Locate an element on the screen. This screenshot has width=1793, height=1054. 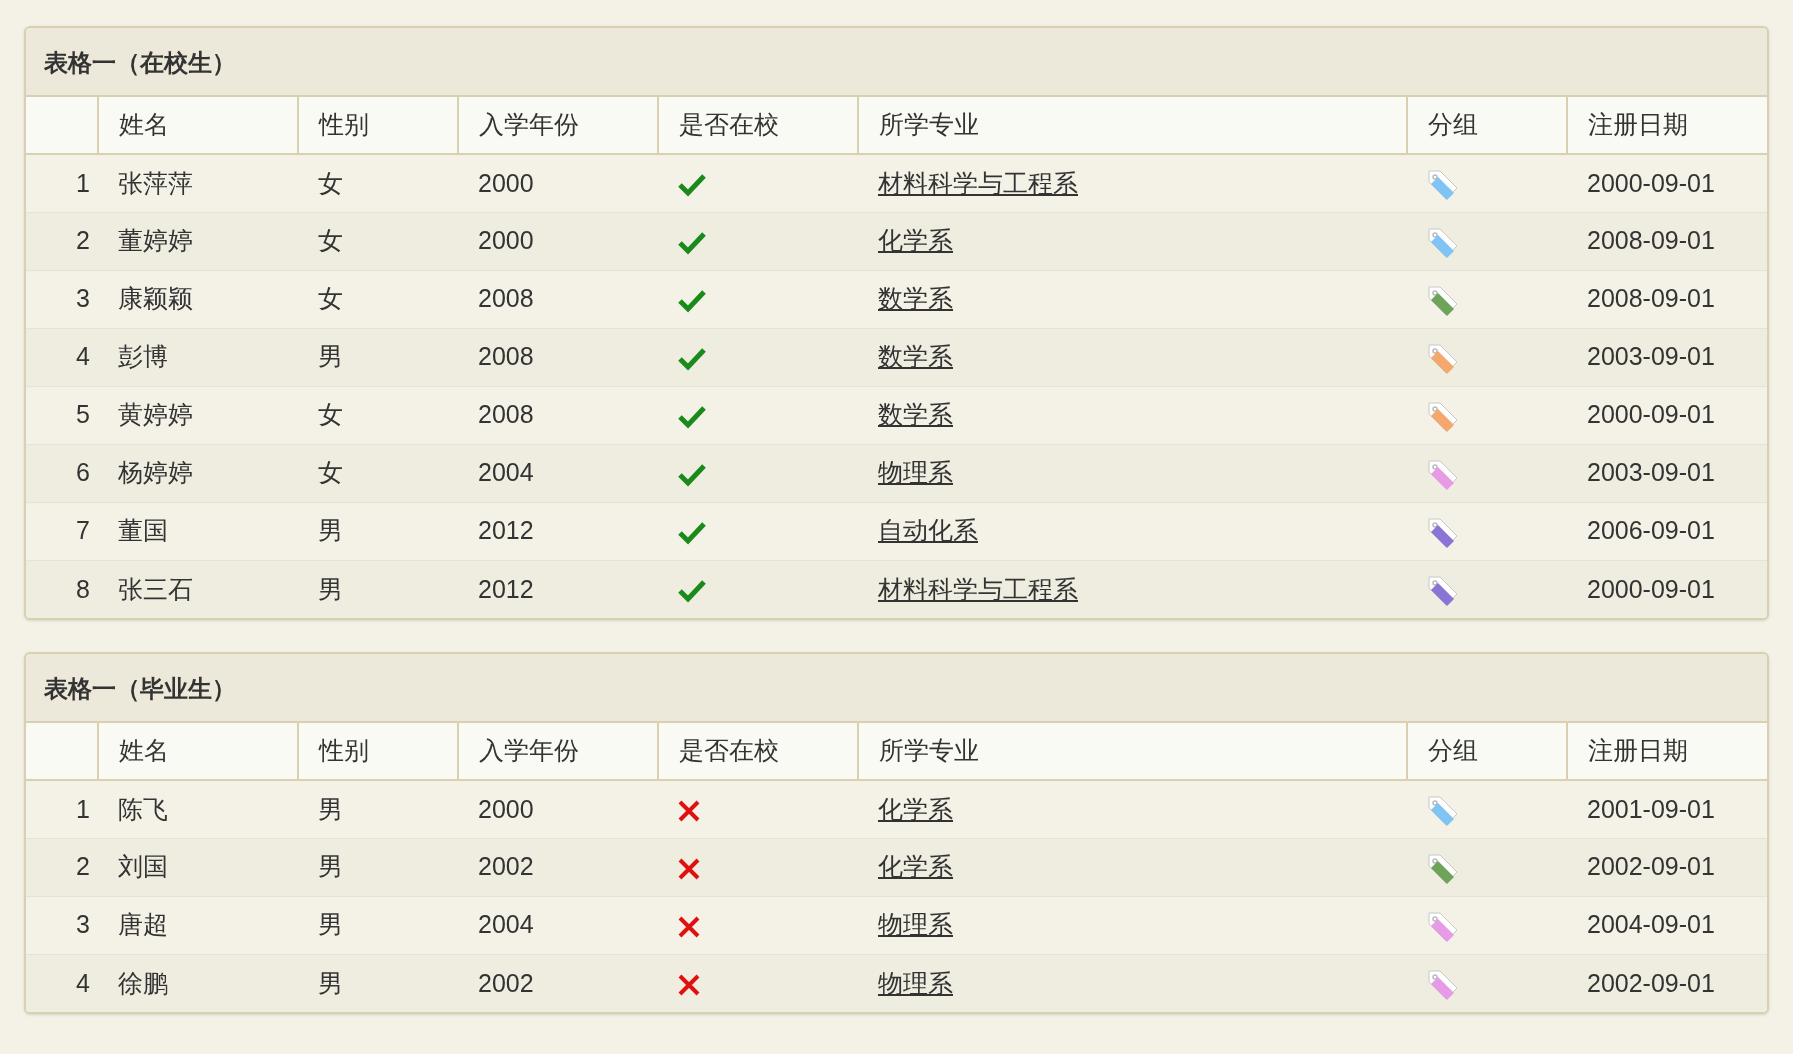
year-cell: 2012 is located at coordinates (558, 589).